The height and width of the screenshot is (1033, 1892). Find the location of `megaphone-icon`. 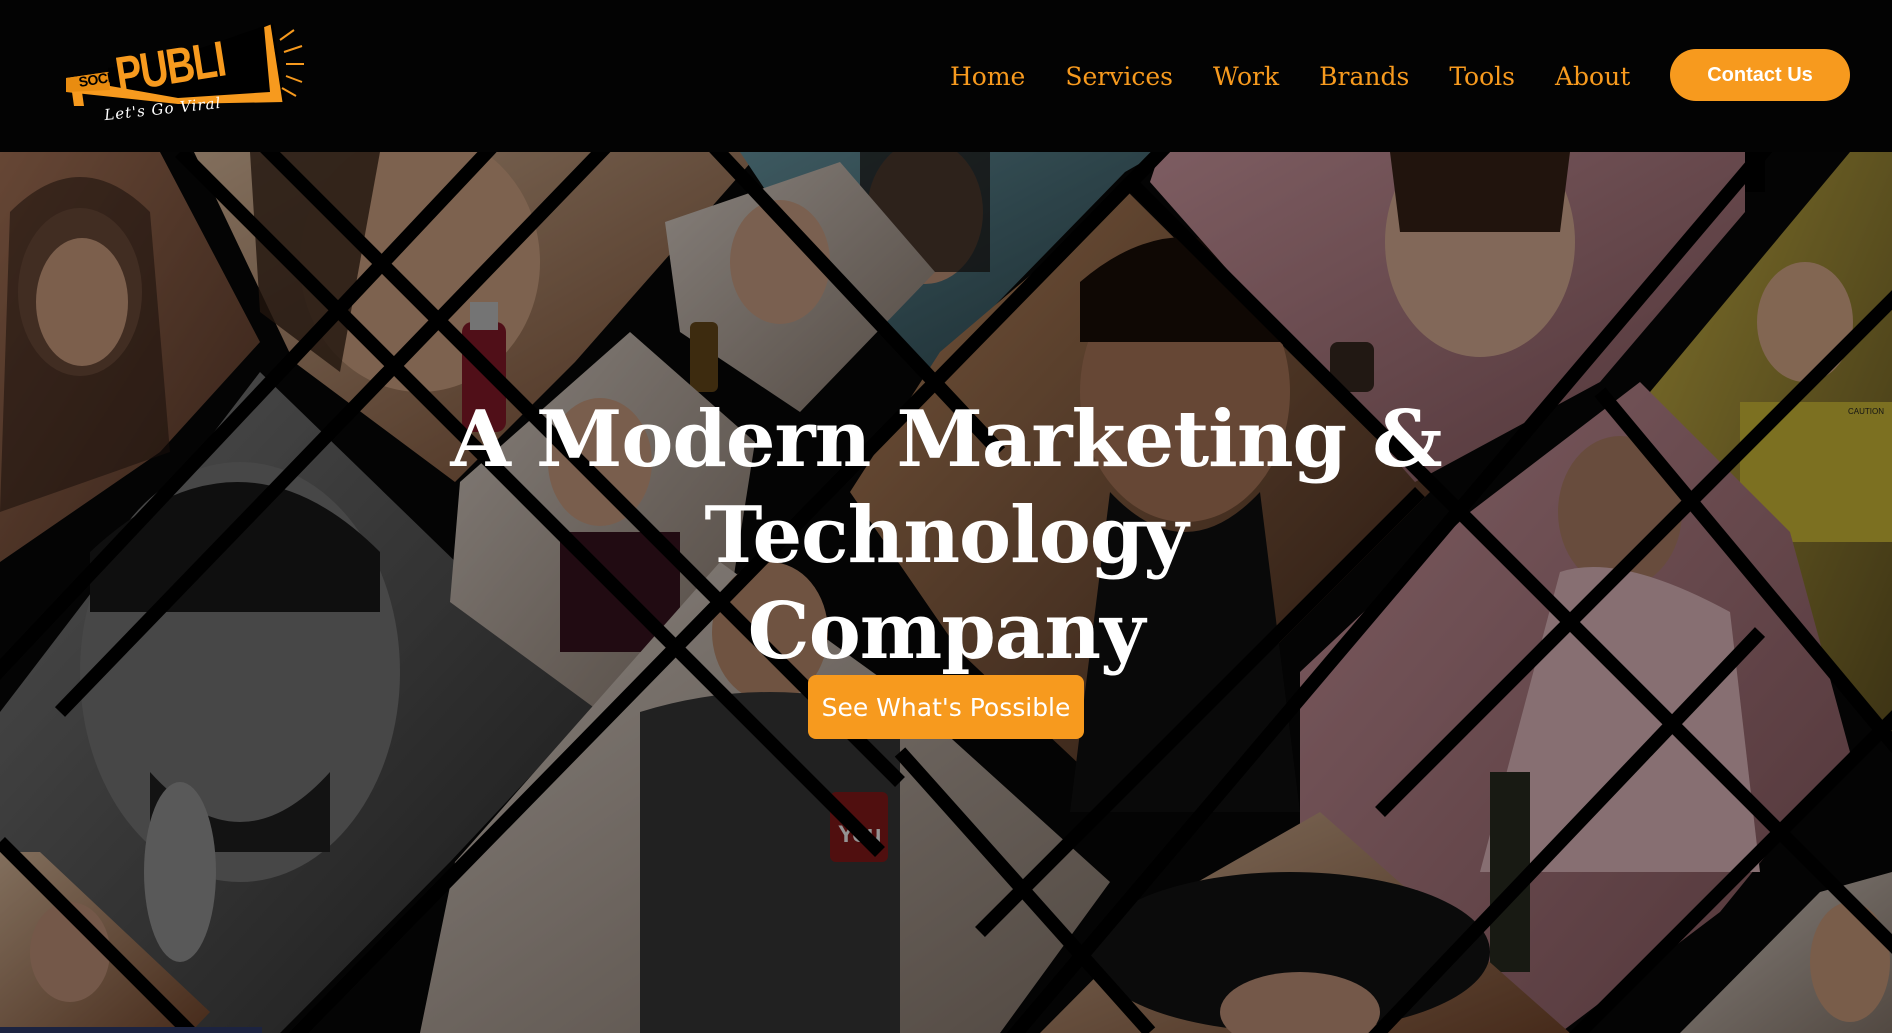

megaphone-icon is located at coordinates (185, 64).